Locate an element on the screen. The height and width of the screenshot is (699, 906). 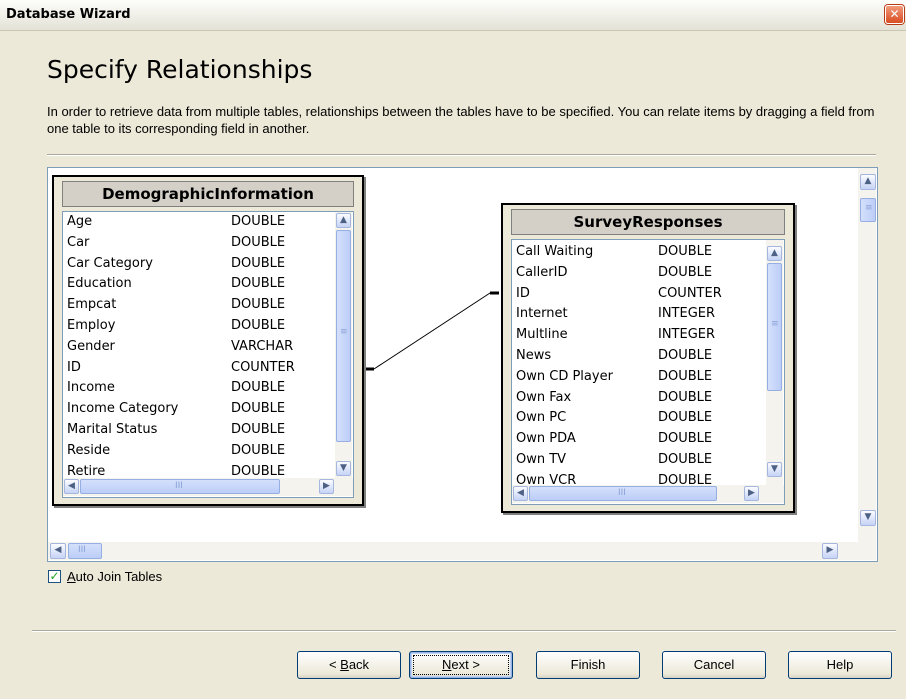
field-name: News is located at coordinates (534, 355).